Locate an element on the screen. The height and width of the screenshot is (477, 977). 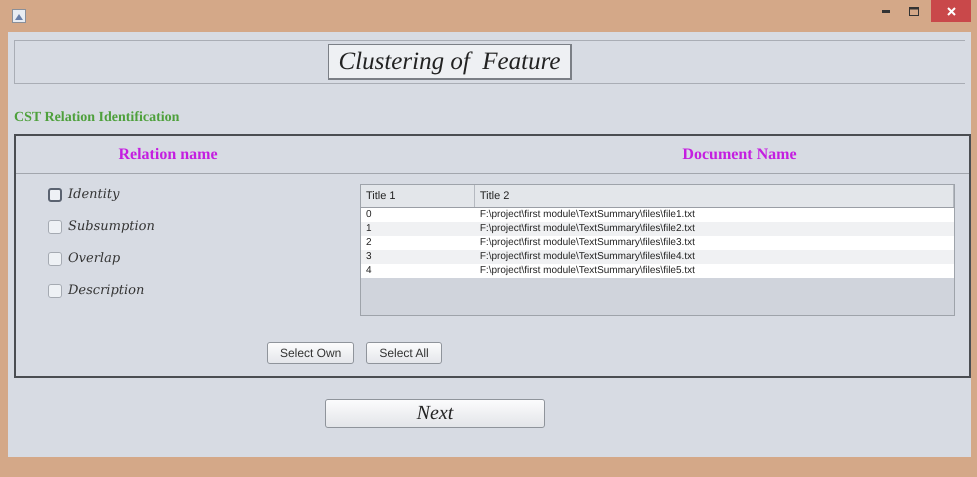
checkbox-label: Description is located at coordinates (106, 290).